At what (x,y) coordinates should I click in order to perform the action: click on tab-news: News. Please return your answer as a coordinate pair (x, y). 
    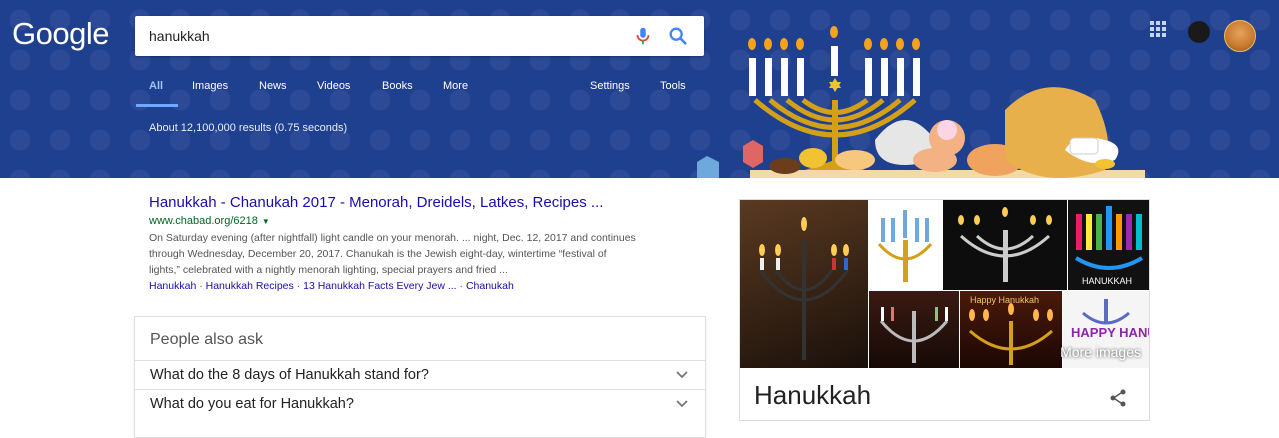
    Looking at the image, I should click on (273, 86).